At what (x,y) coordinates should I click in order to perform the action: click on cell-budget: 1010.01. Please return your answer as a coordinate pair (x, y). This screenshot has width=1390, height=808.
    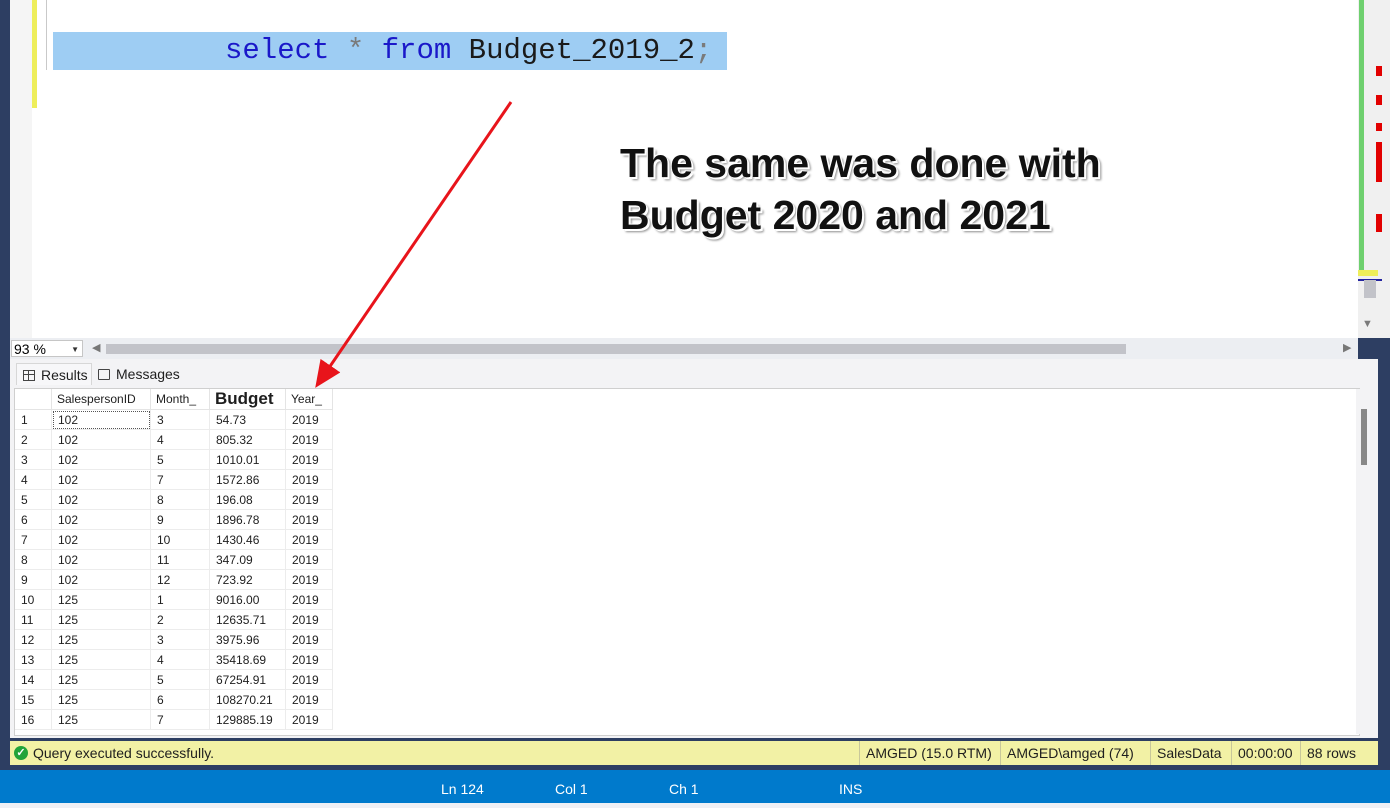
    Looking at the image, I should click on (247, 459).